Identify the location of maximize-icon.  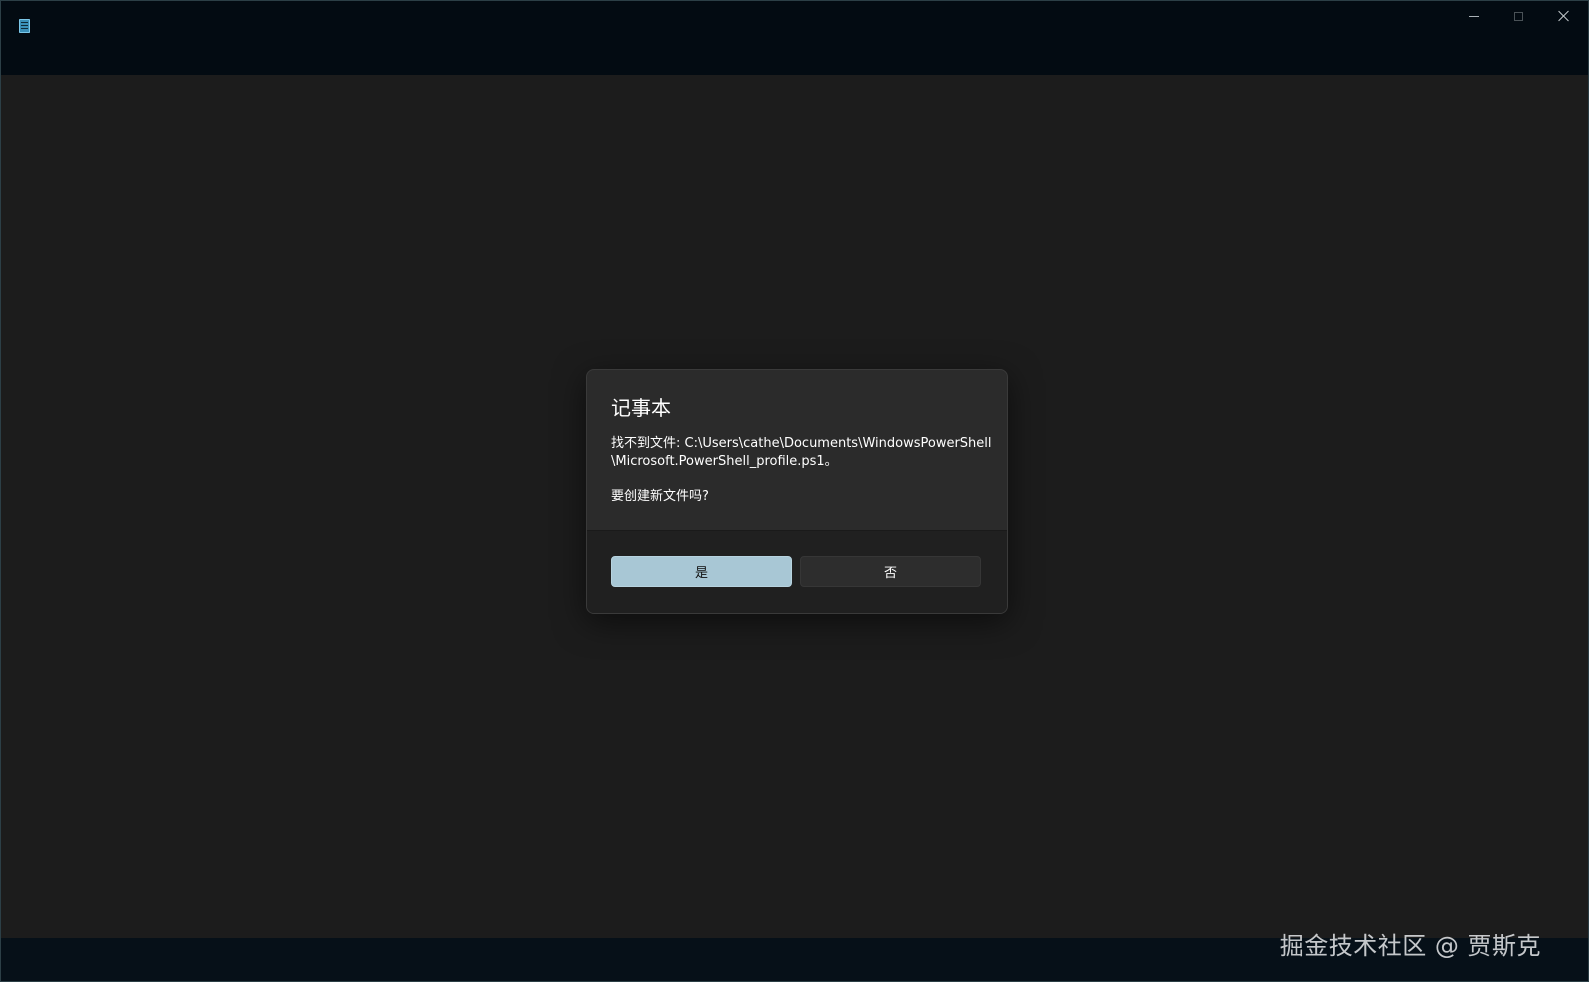
(1518, 16).